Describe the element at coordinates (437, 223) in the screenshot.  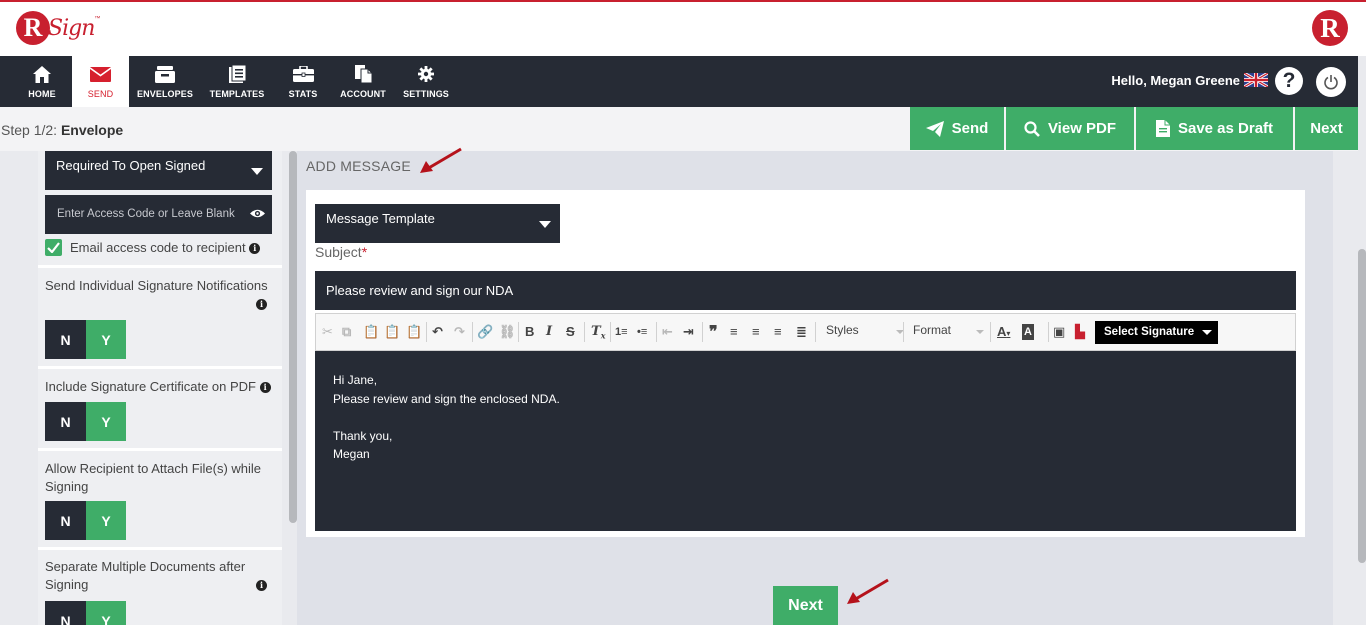
I see `message-template-dropdown: Message Template` at that location.